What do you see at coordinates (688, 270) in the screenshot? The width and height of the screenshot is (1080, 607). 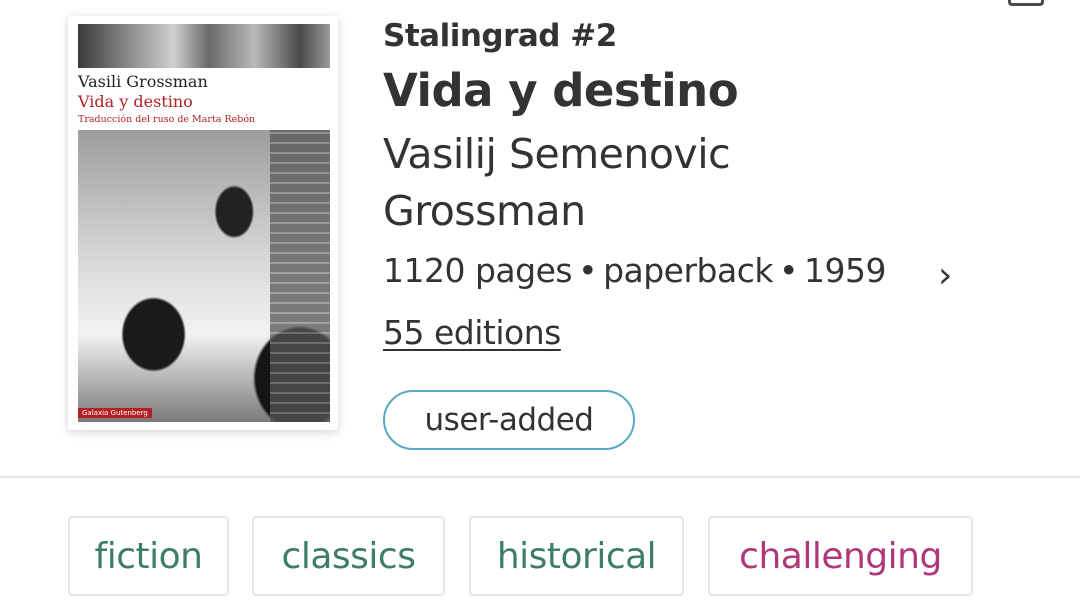 I see `book-format: paperback` at bounding box center [688, 270].